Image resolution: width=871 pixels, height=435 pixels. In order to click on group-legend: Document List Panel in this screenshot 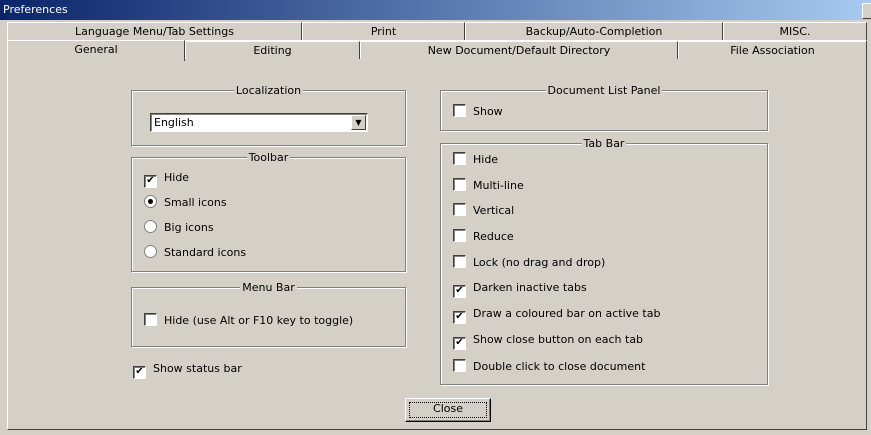, I will do `click(604, 90)`.